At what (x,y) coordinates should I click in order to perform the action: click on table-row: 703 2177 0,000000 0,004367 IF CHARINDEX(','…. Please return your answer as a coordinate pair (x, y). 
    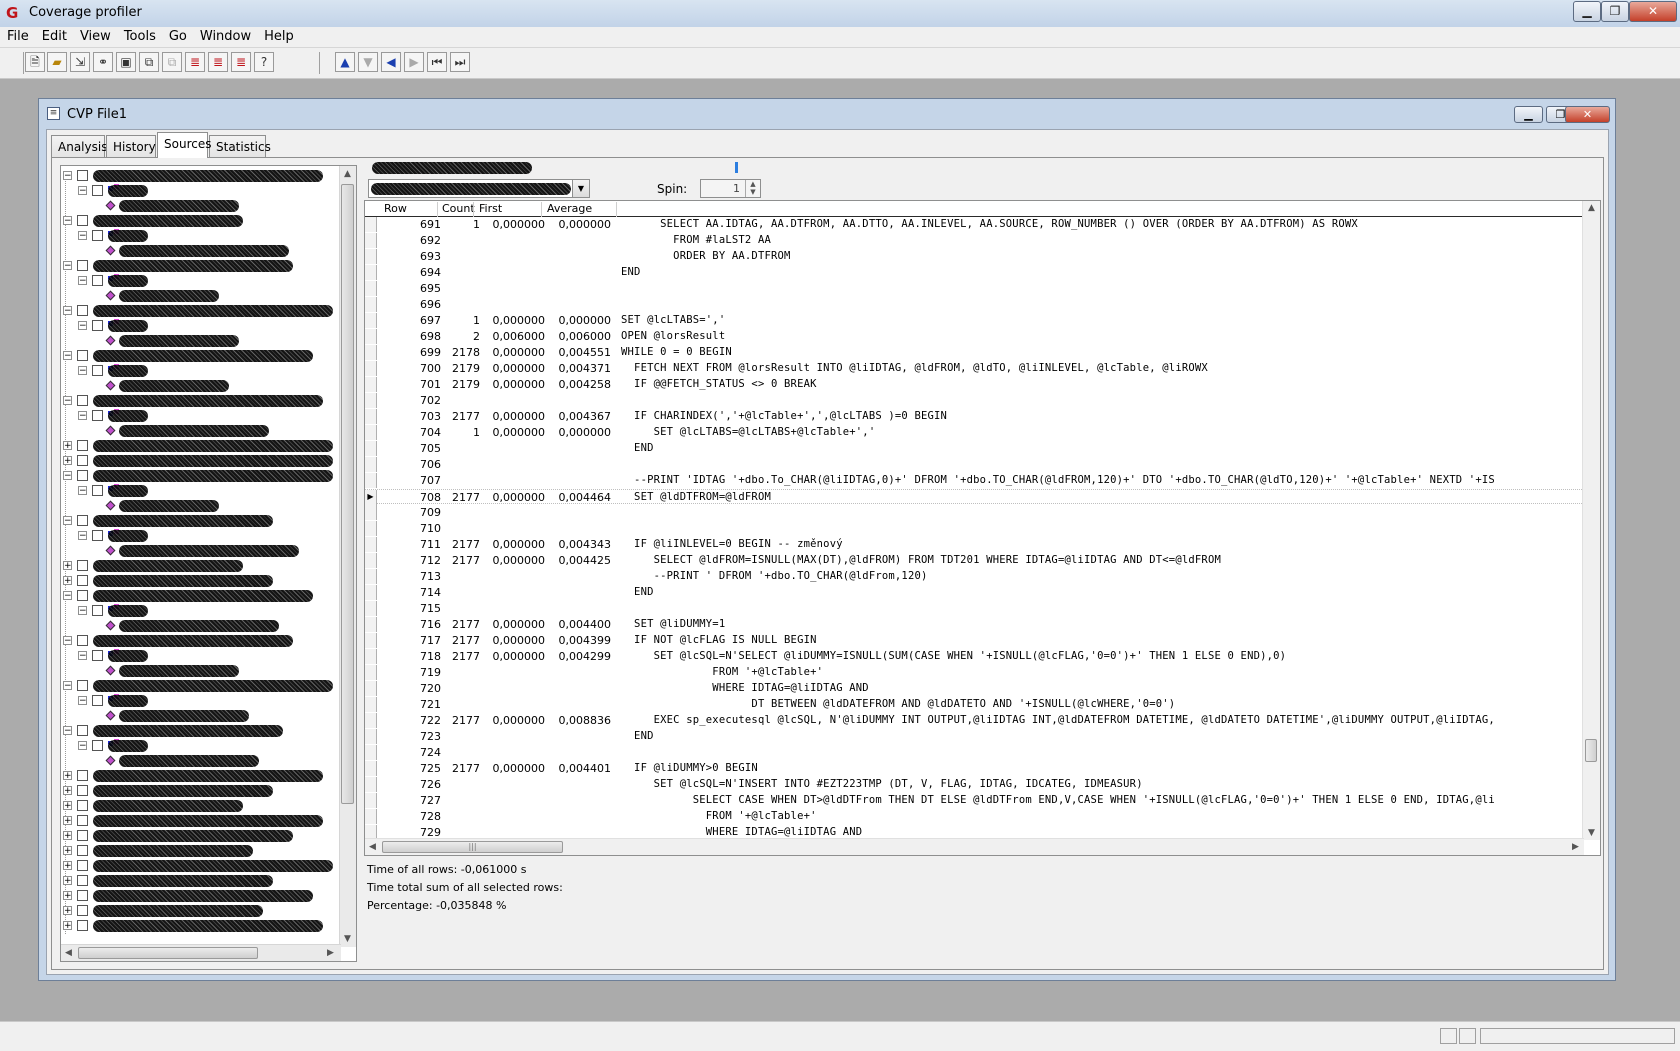
    Looking at the image, I should click on (974, 416).